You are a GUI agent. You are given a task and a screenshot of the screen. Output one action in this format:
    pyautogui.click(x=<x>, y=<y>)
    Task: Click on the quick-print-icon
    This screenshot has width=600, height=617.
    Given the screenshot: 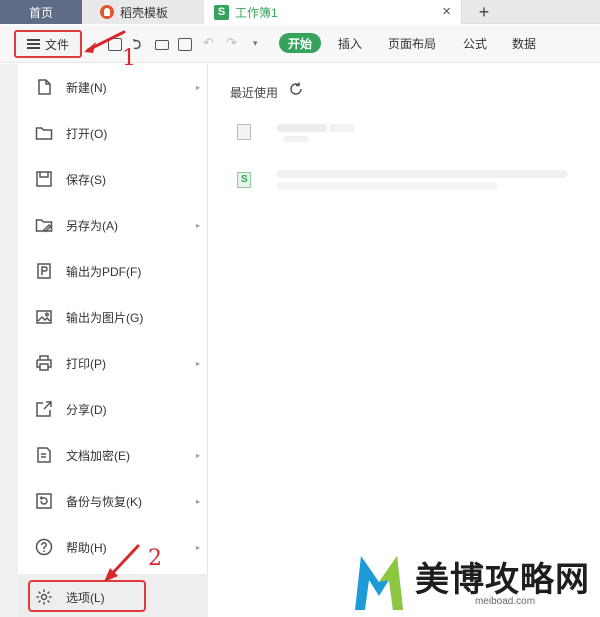 What is the action you would take?
    pyautogui.click(x=162, y=45)
    